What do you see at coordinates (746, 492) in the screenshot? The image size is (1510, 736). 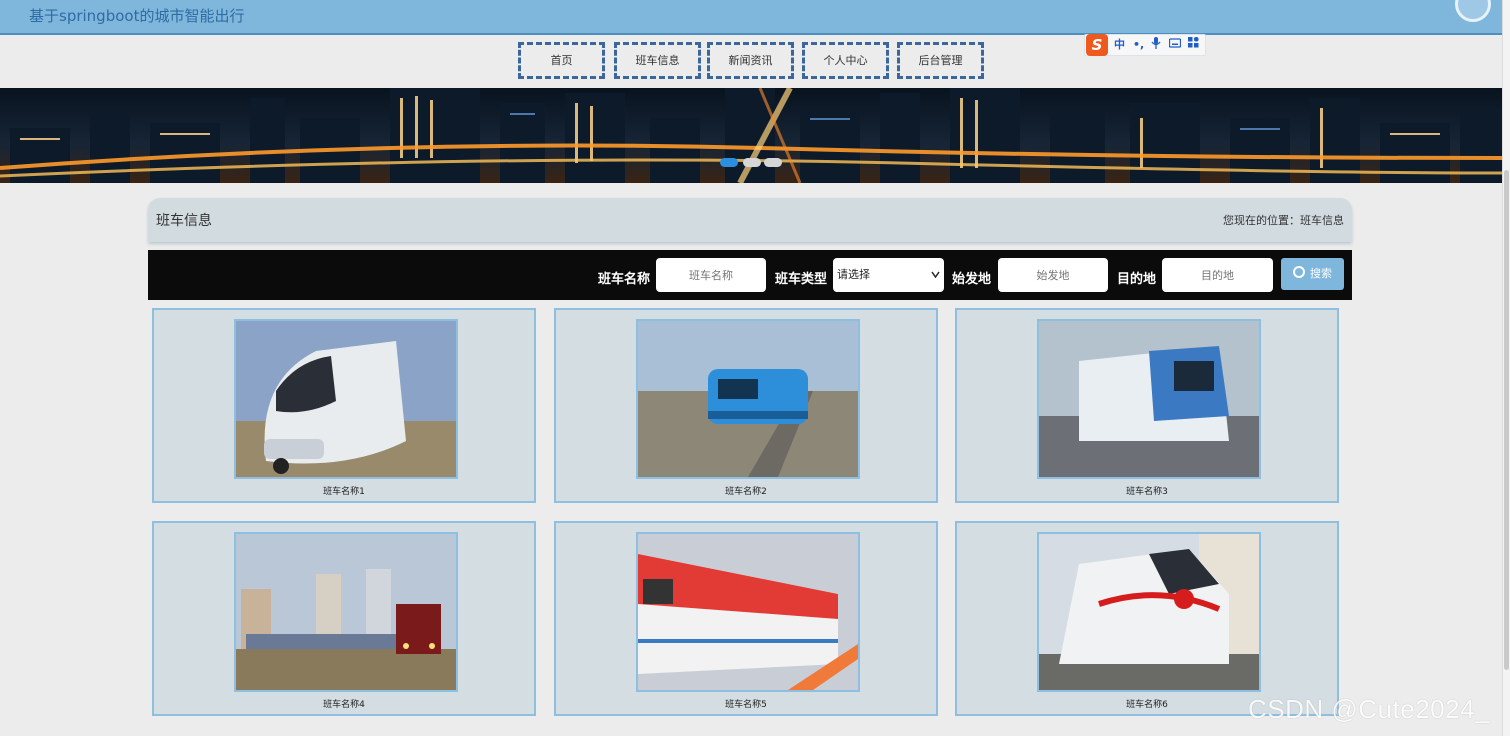 I see `bus-name: 班车名称2` at bounding box center [746, 492].